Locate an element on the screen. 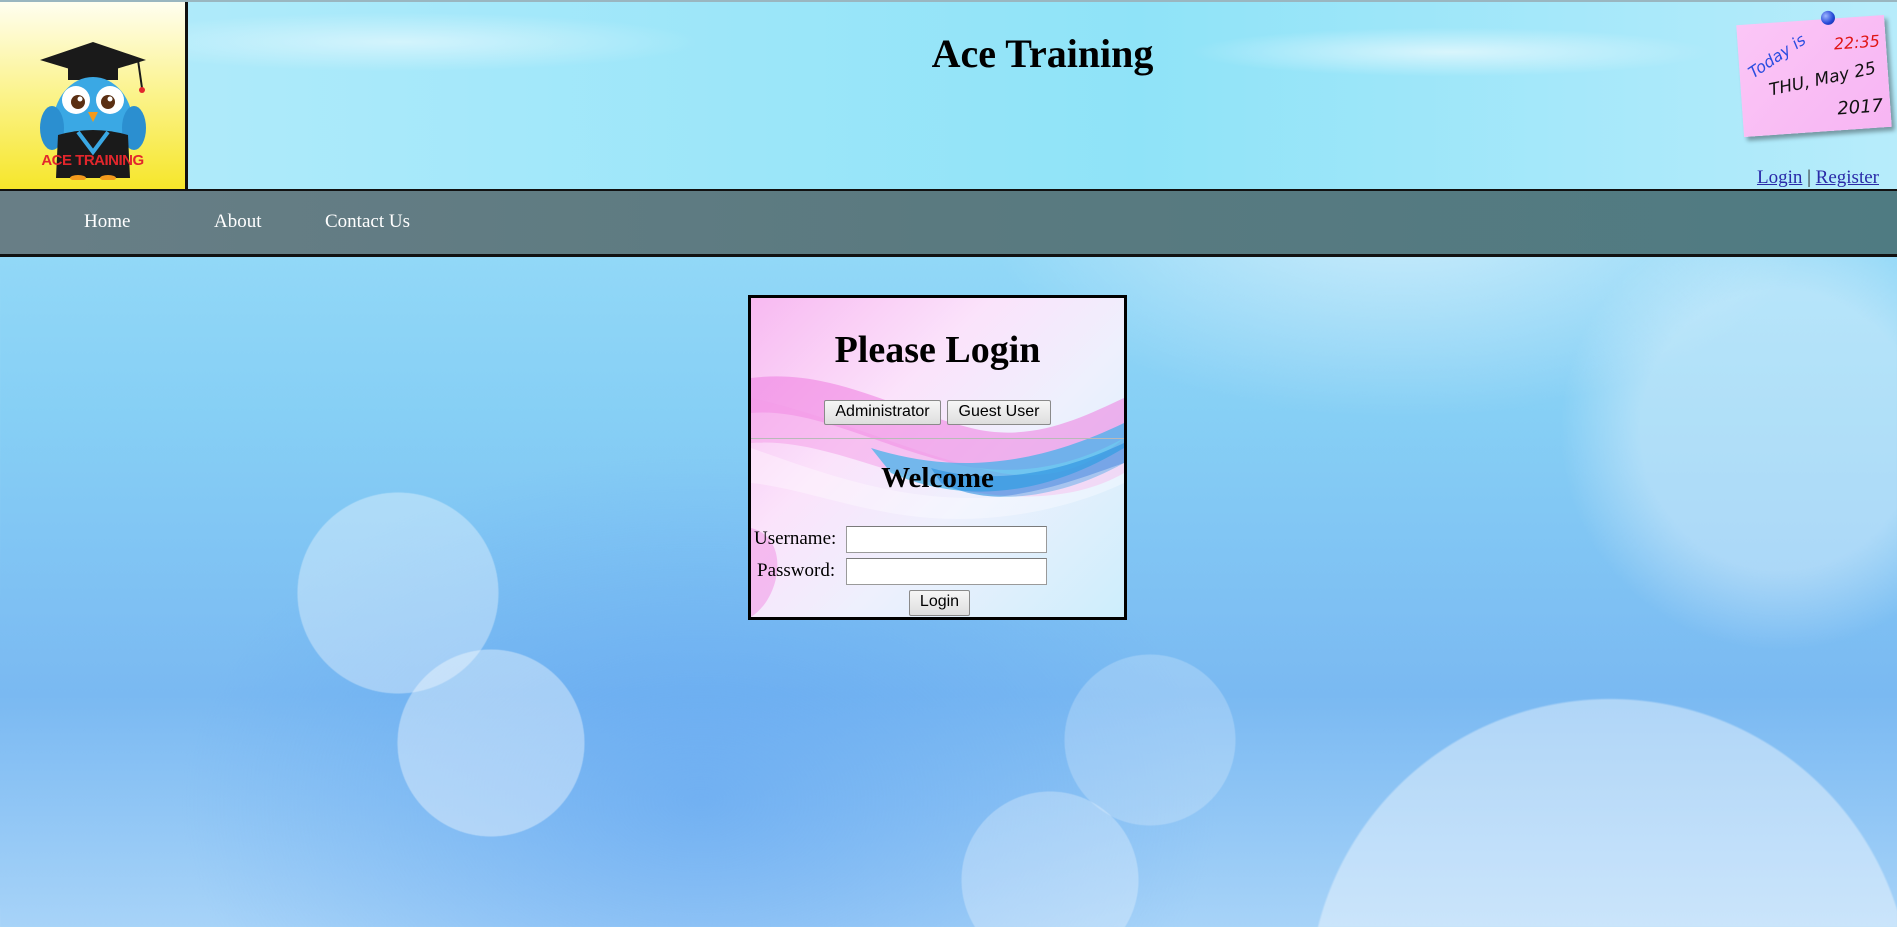 The image size is (1897, 927). username-label: Username: is located at coordinates (795, 538).